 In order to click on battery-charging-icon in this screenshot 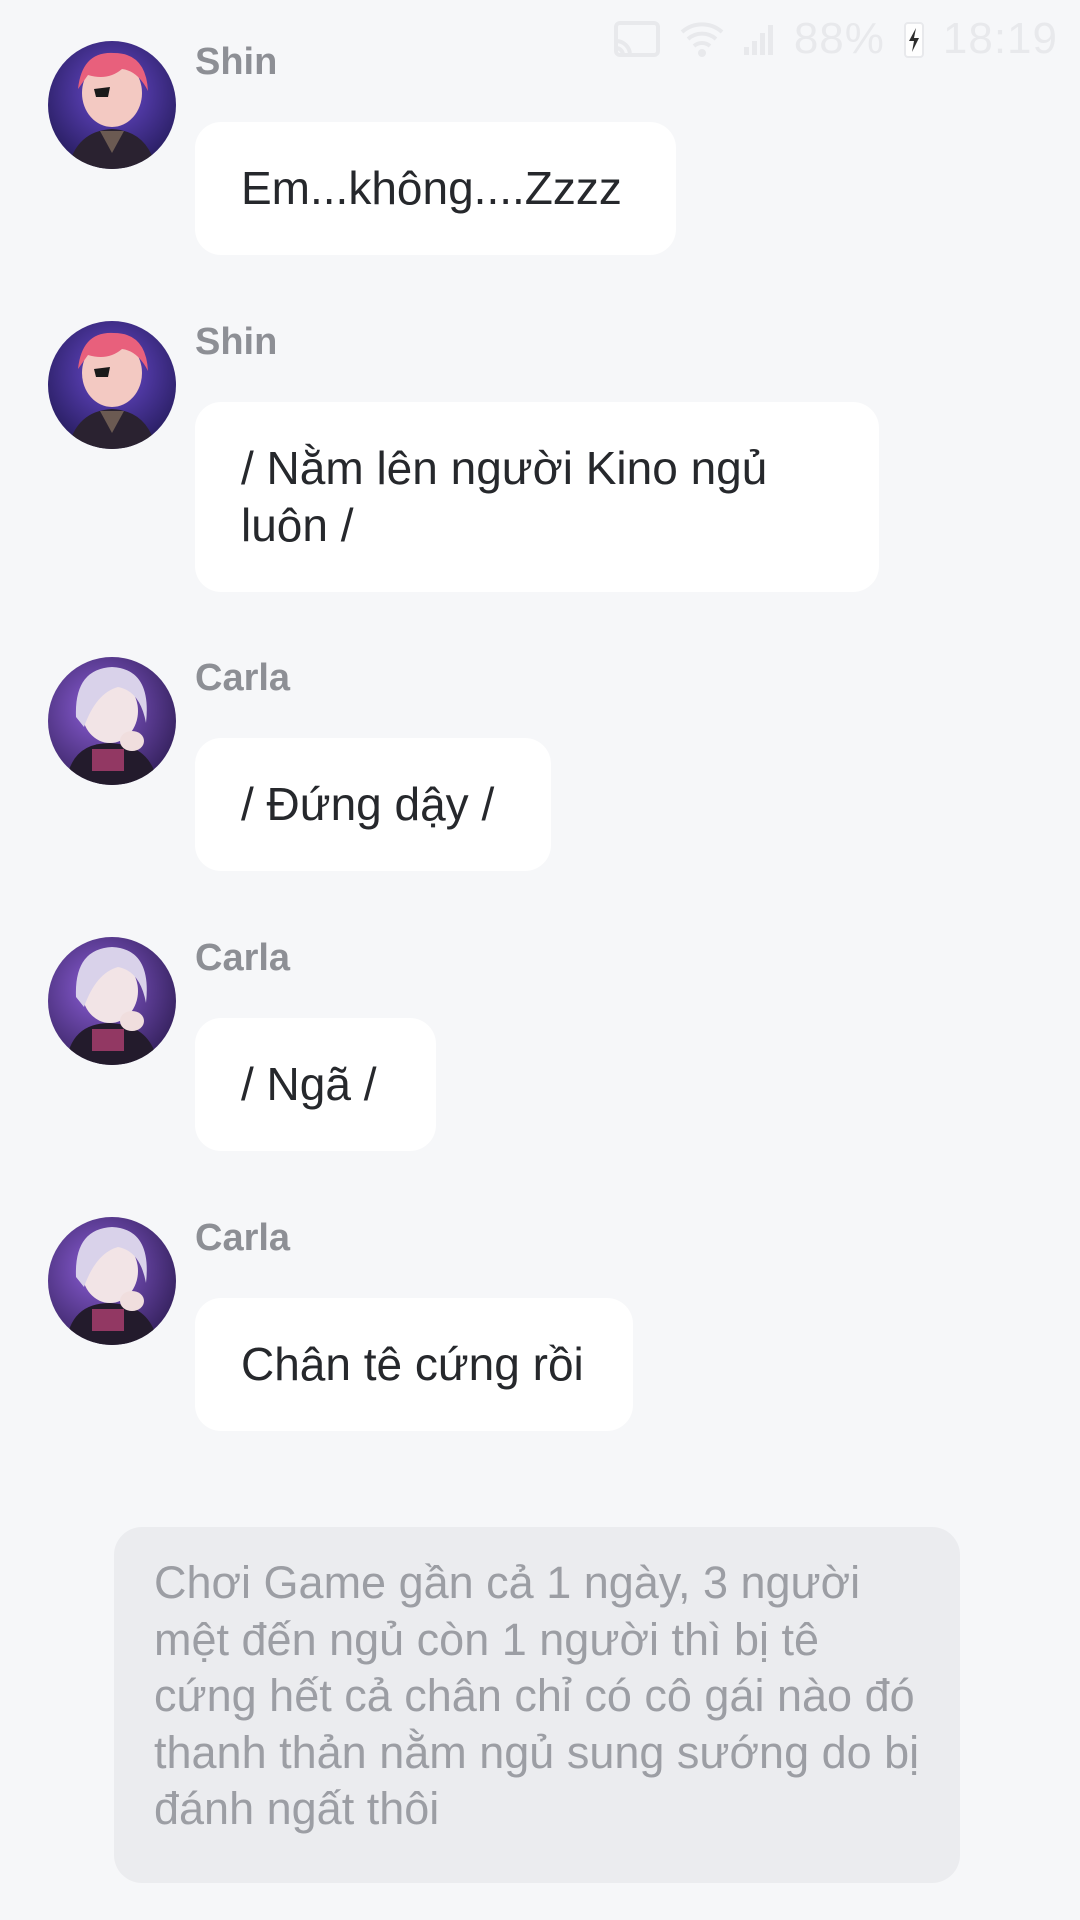, I will do `click(914, 39)`.